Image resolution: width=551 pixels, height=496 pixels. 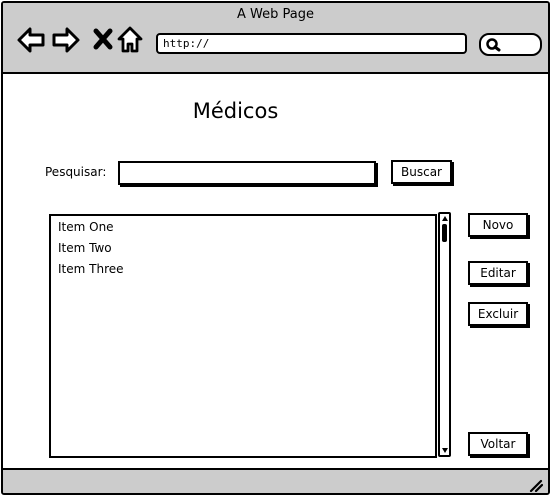 I want to click on page-title: Médicos, so click(x=235, y=111).